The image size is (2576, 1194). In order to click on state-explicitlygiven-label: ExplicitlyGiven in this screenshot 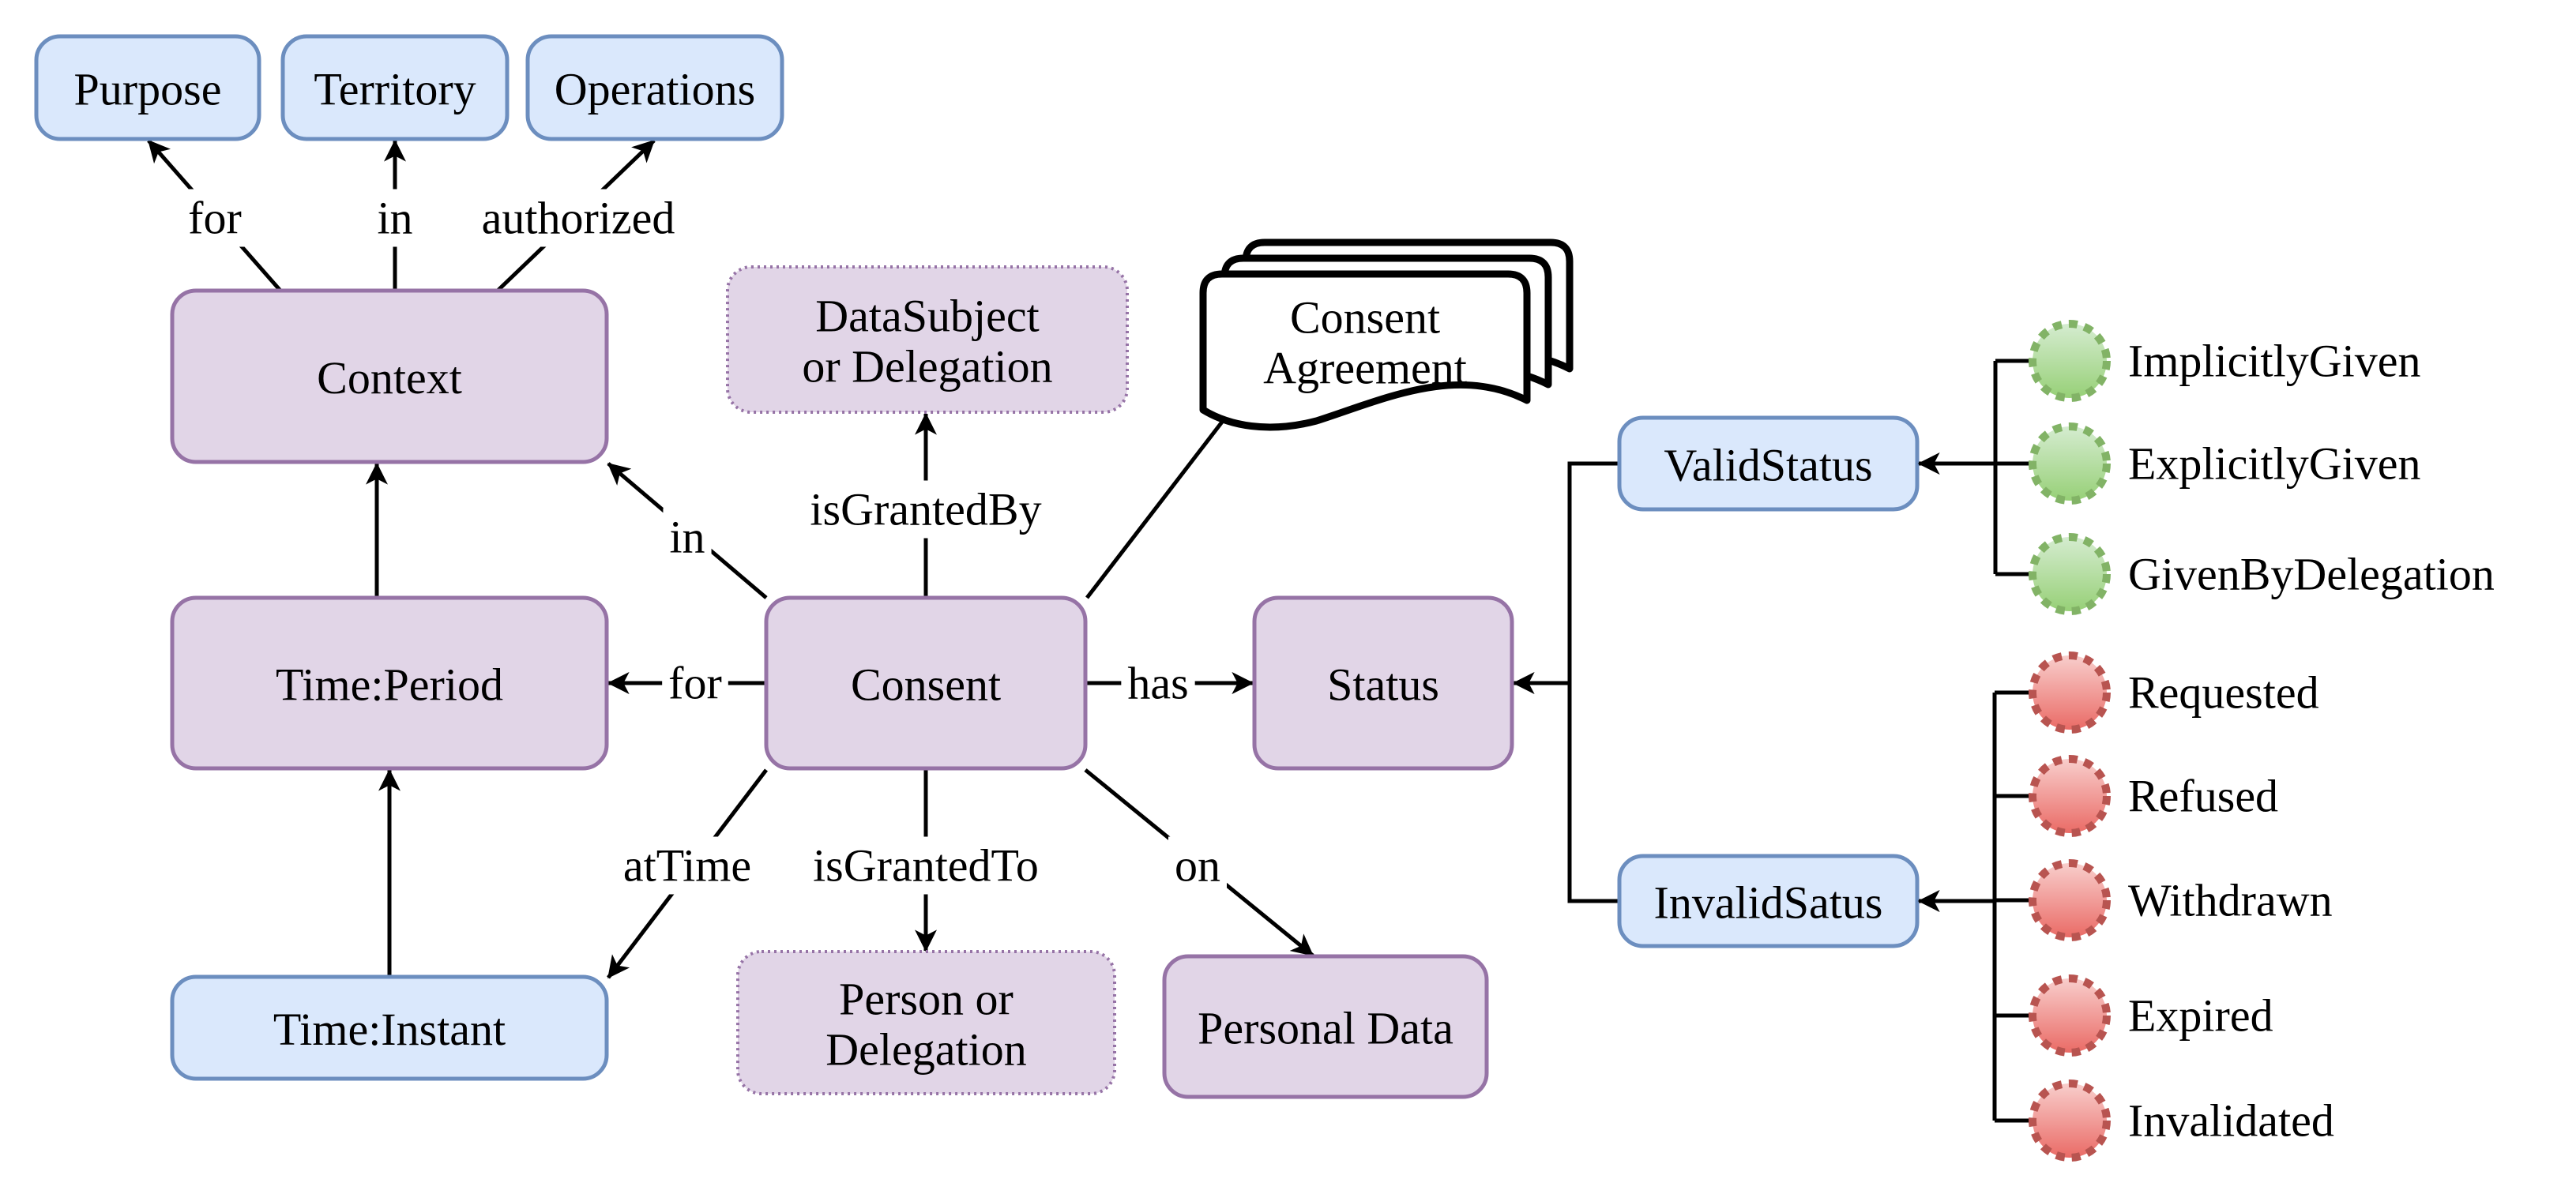, I will do `click(2274, 464)`.